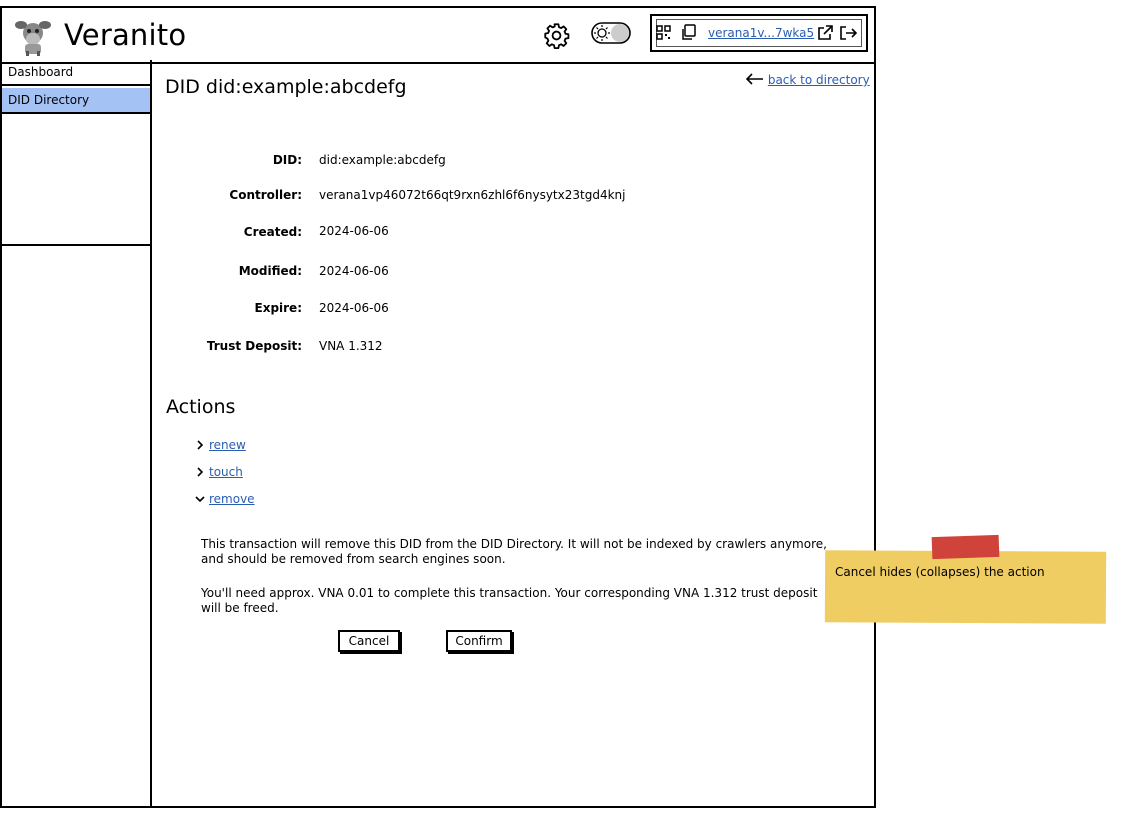 This screenshot has height=840, width=1128. Describe the element at coordinates (354, 271) in the screenshot. I see `field-value-modified: 2024-06-06` at that location.